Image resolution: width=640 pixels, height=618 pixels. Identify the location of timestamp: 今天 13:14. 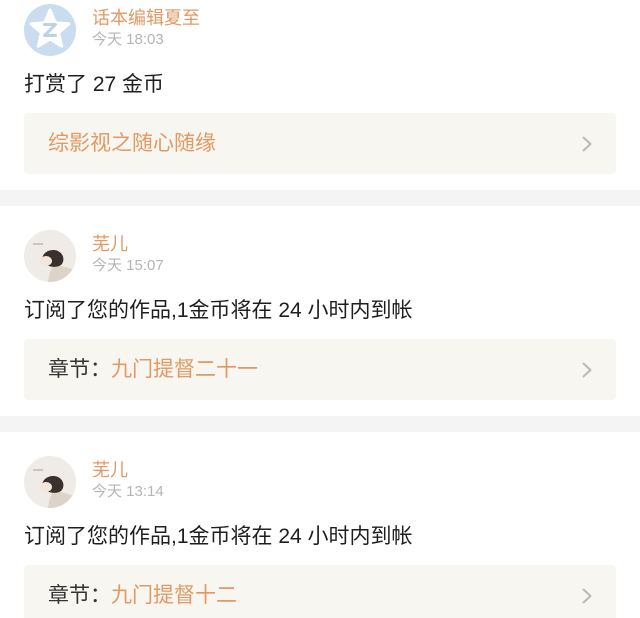
(128, 491).